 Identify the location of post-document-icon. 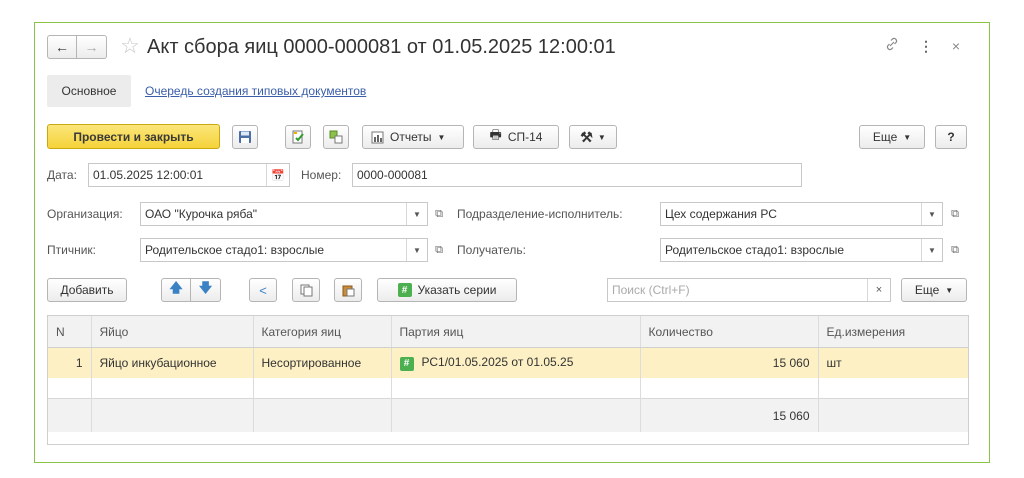
(298, 137).